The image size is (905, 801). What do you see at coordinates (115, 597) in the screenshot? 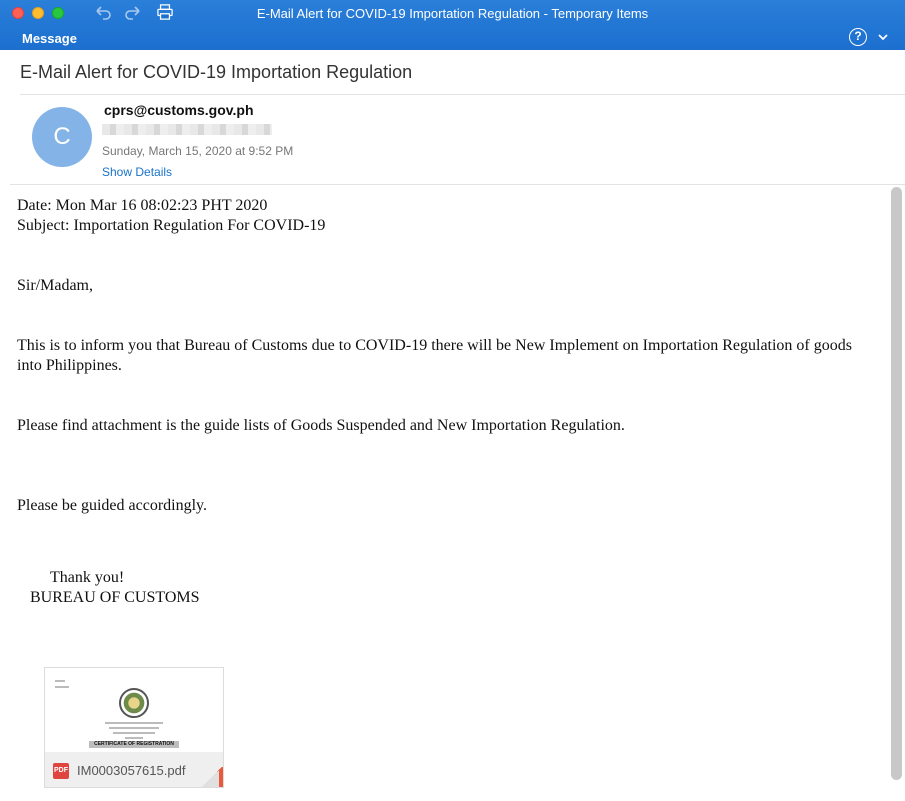
I see `signature: BUREAU OF CUSTOMS` at bounding box center [115, 597].